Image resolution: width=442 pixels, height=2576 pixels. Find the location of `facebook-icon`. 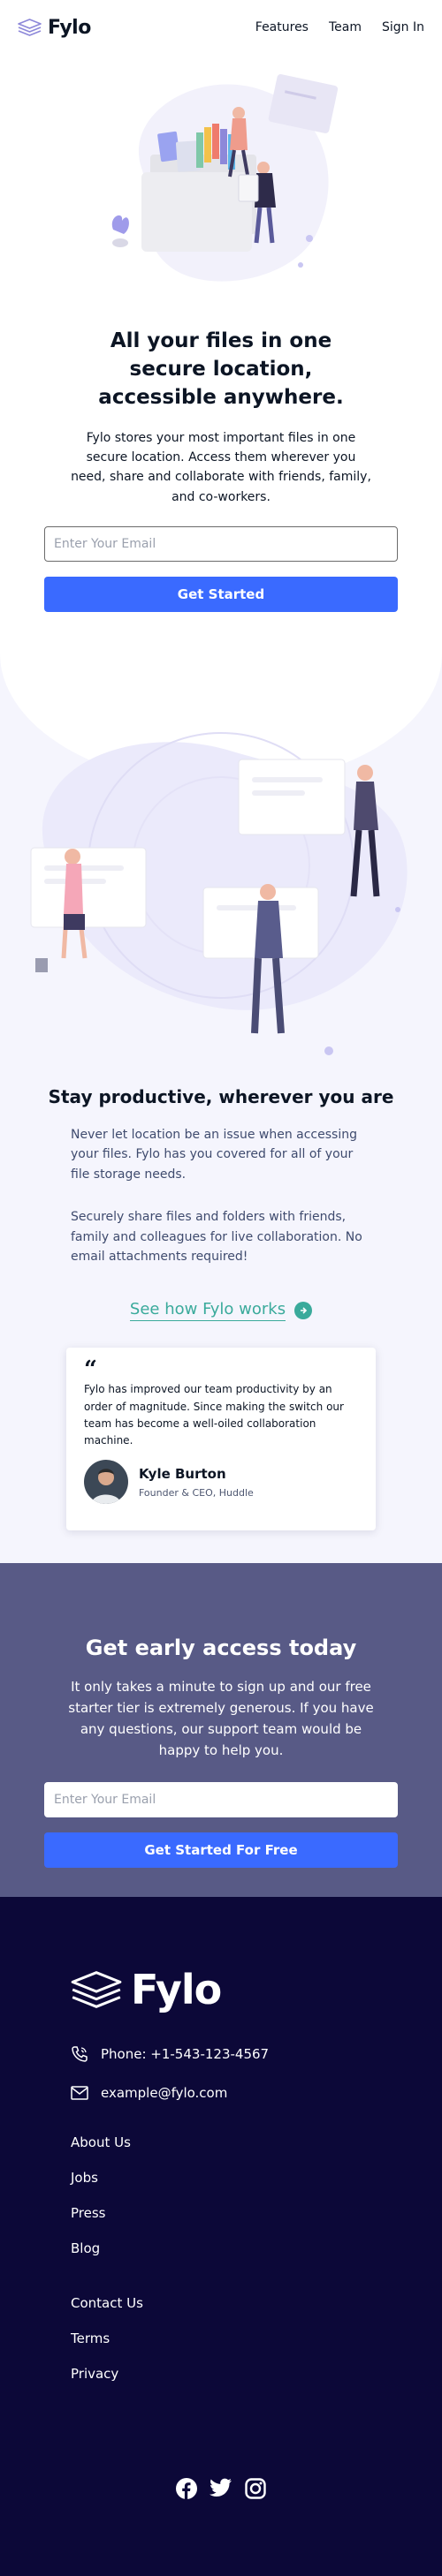

facebook-icon is located at coordinates (186, 2488).